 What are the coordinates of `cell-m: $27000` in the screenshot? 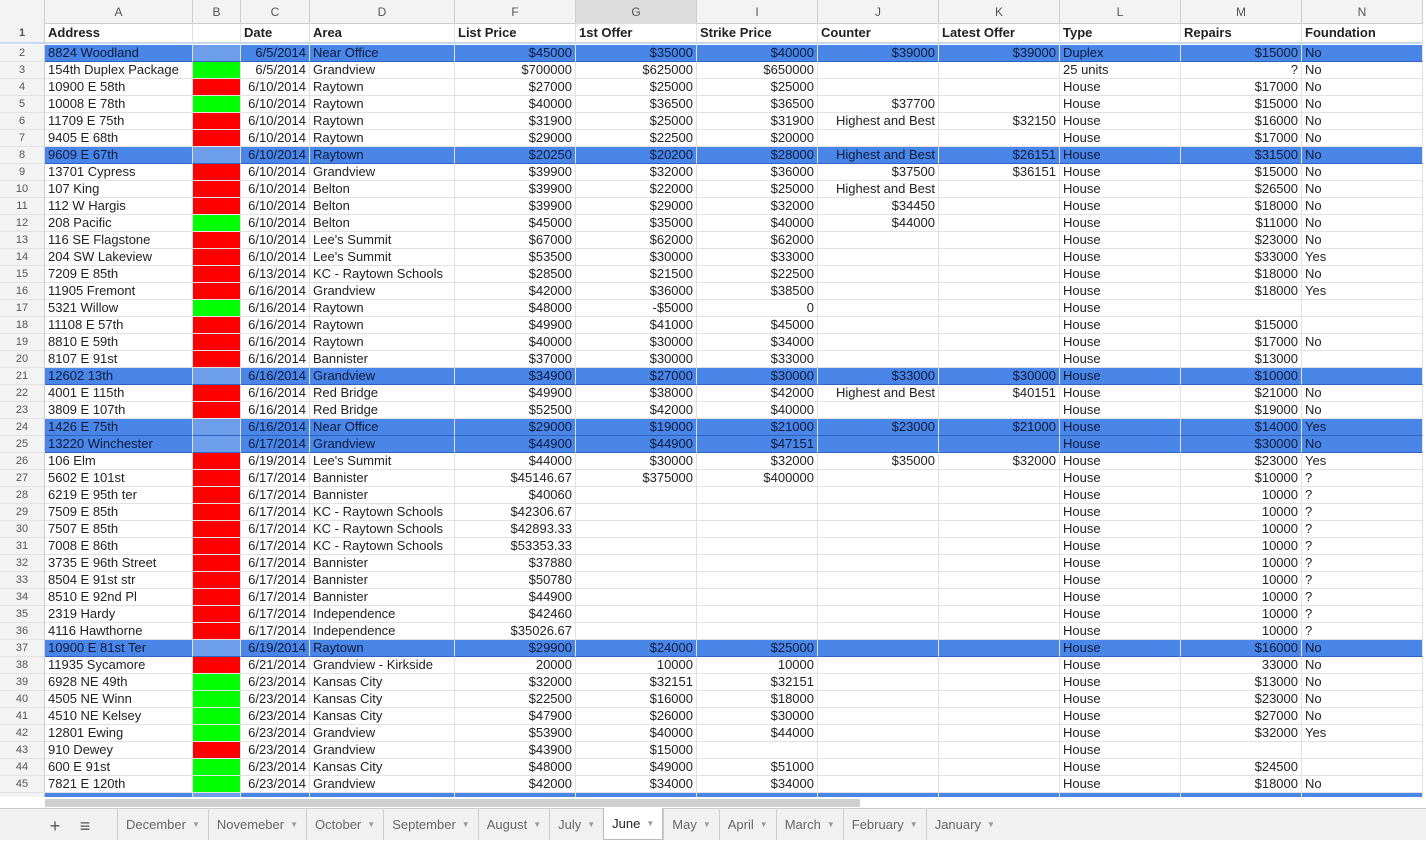 It's located at (1241, 716).